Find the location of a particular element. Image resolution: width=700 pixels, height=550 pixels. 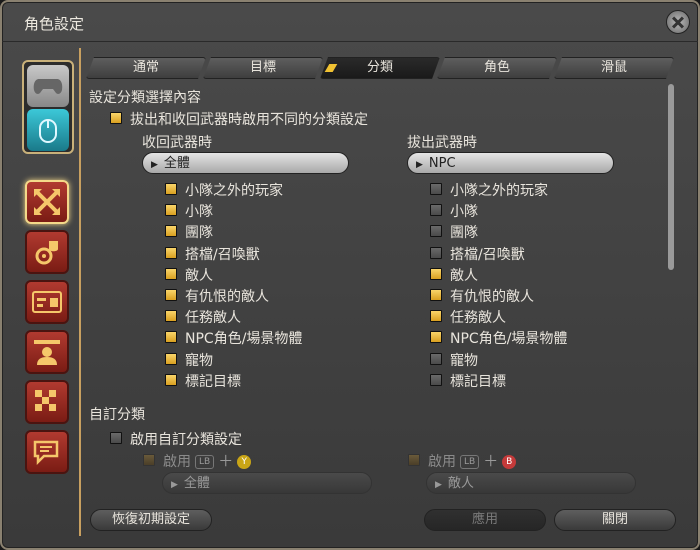

custom-left-enable-checkbox is located at coordinates (149, 460).